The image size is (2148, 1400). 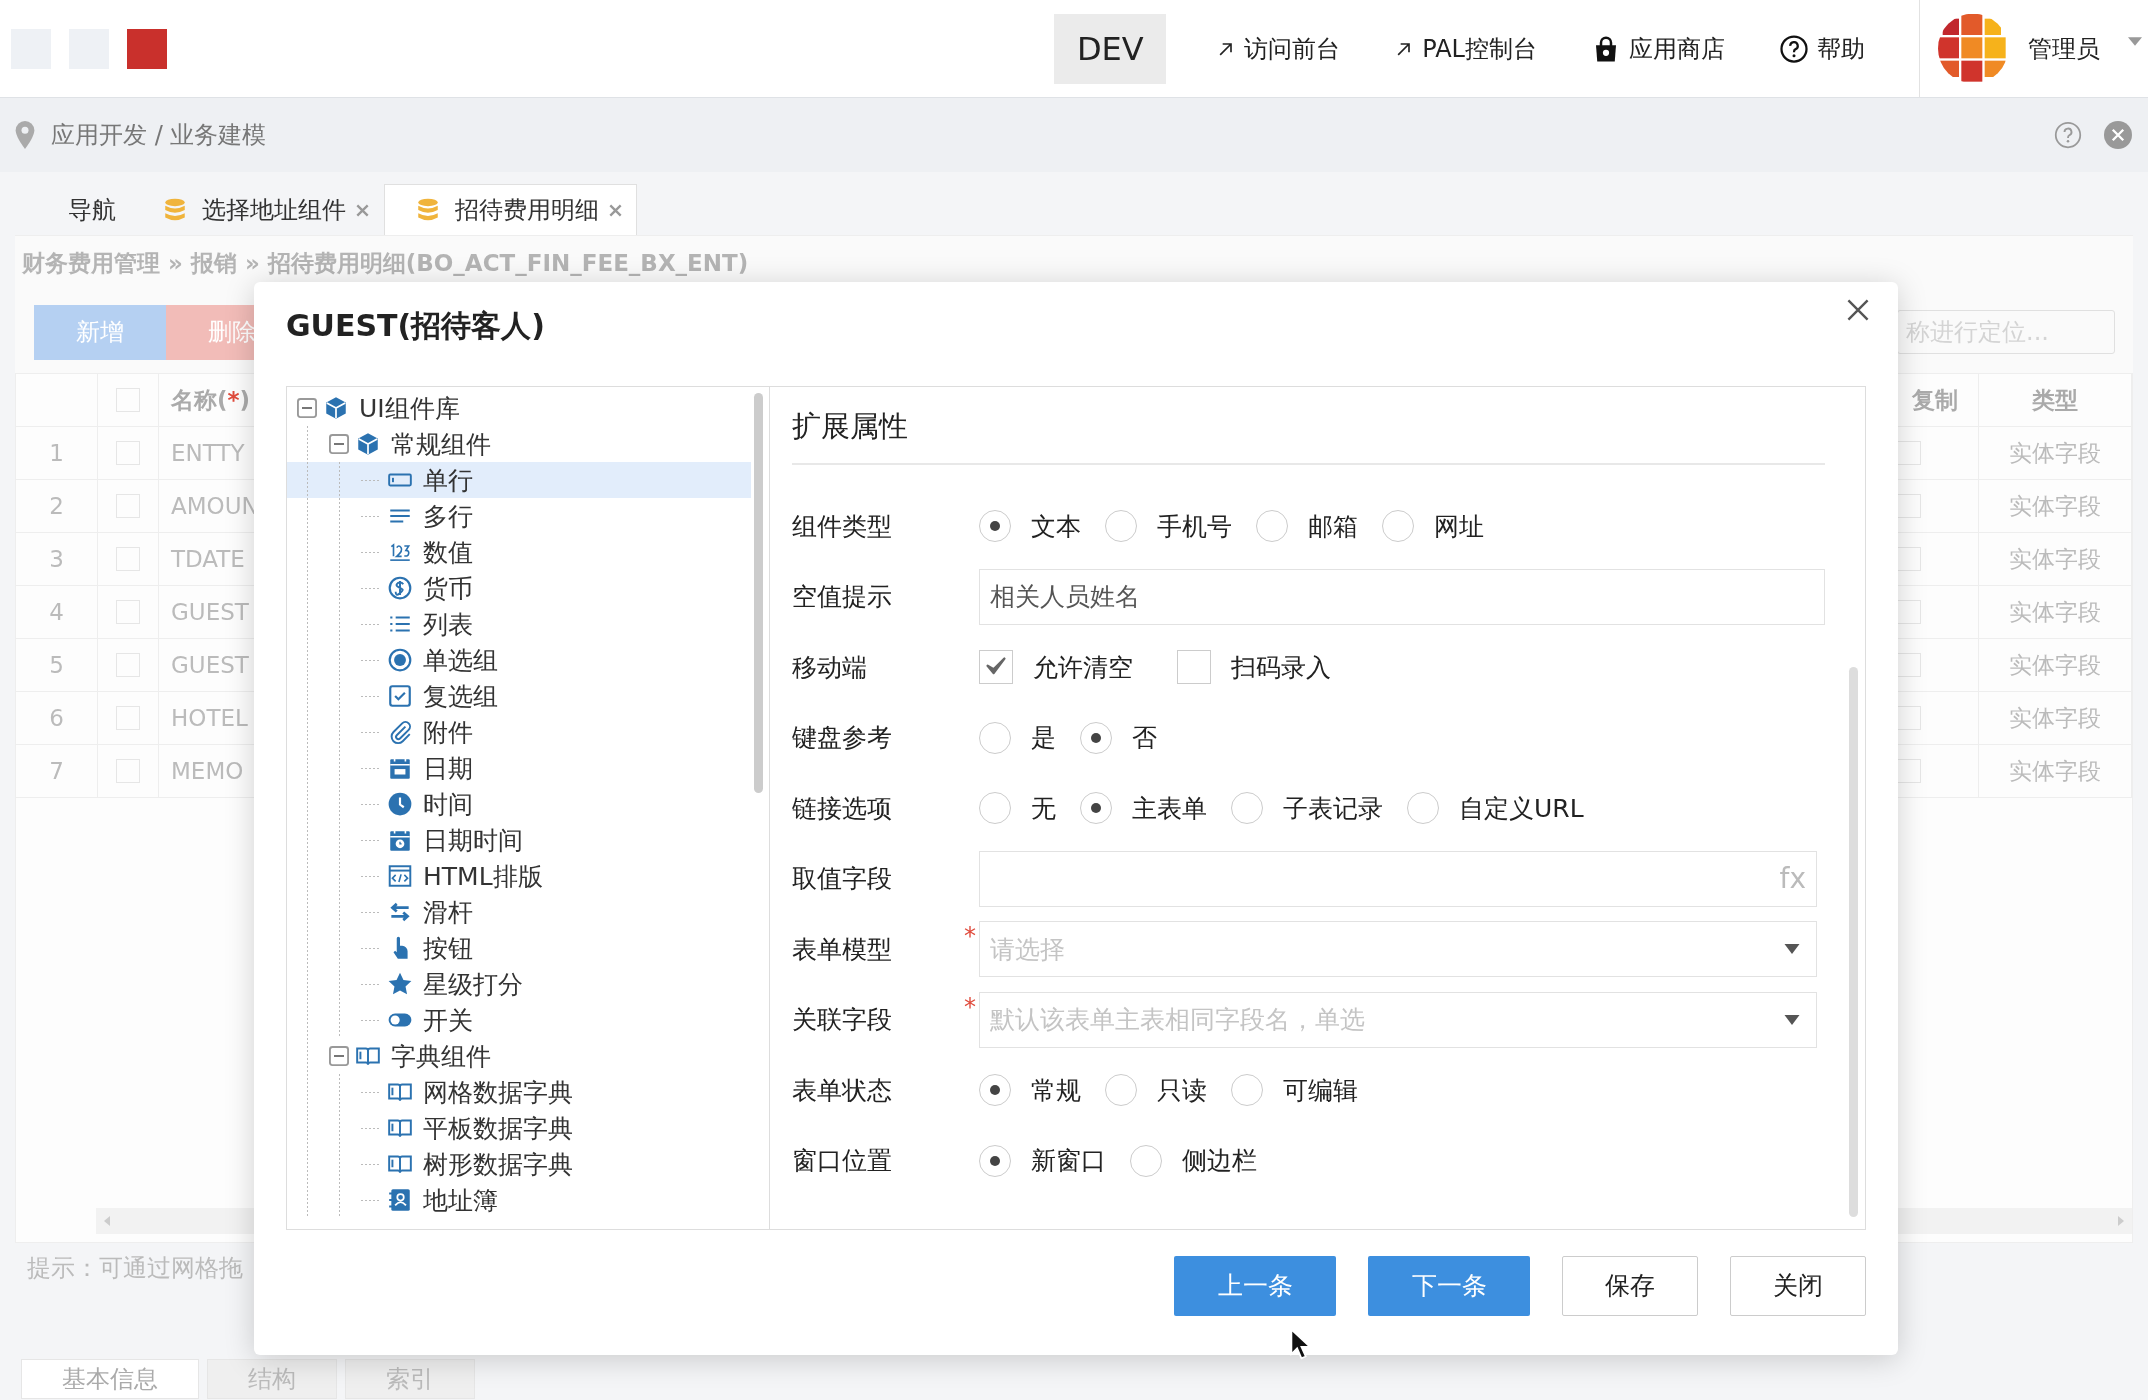 I want to click on database-icon, so click(x=428, y=210).